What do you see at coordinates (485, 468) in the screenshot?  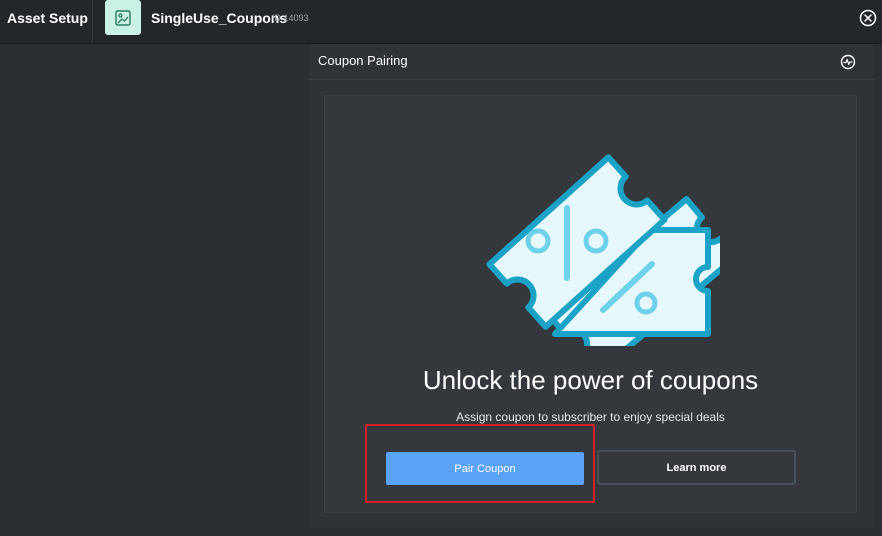 I see `pair-coupon-button: Pair Coupon` at bounding box center [485, 468].